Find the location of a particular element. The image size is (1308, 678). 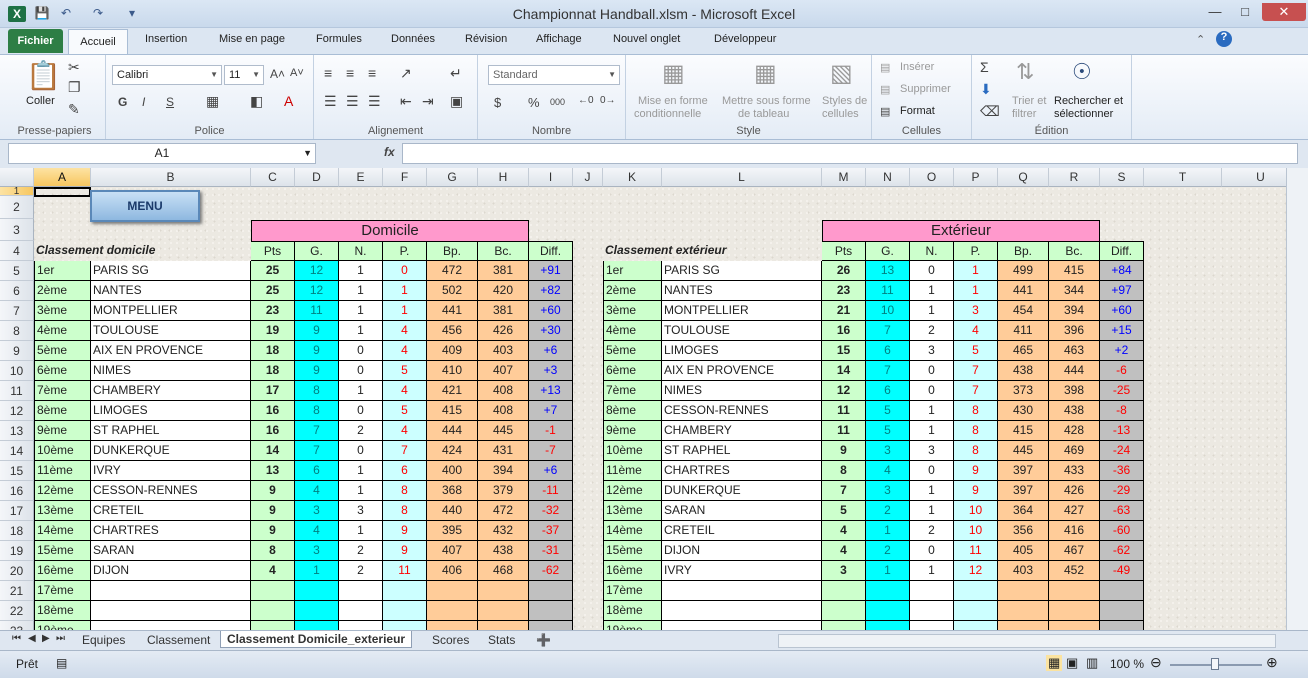

cell-styles-line2: cellules is located at coordinates (840, 114).